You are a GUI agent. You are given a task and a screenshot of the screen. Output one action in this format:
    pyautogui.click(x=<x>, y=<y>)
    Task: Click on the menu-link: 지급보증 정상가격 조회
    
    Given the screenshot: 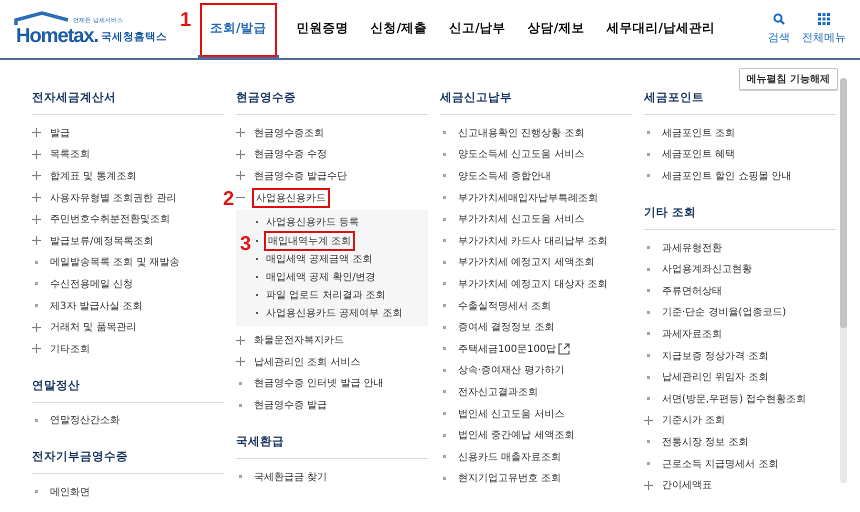 What is the action you would take?
    pyautogui.click(x=715, y=355)
    